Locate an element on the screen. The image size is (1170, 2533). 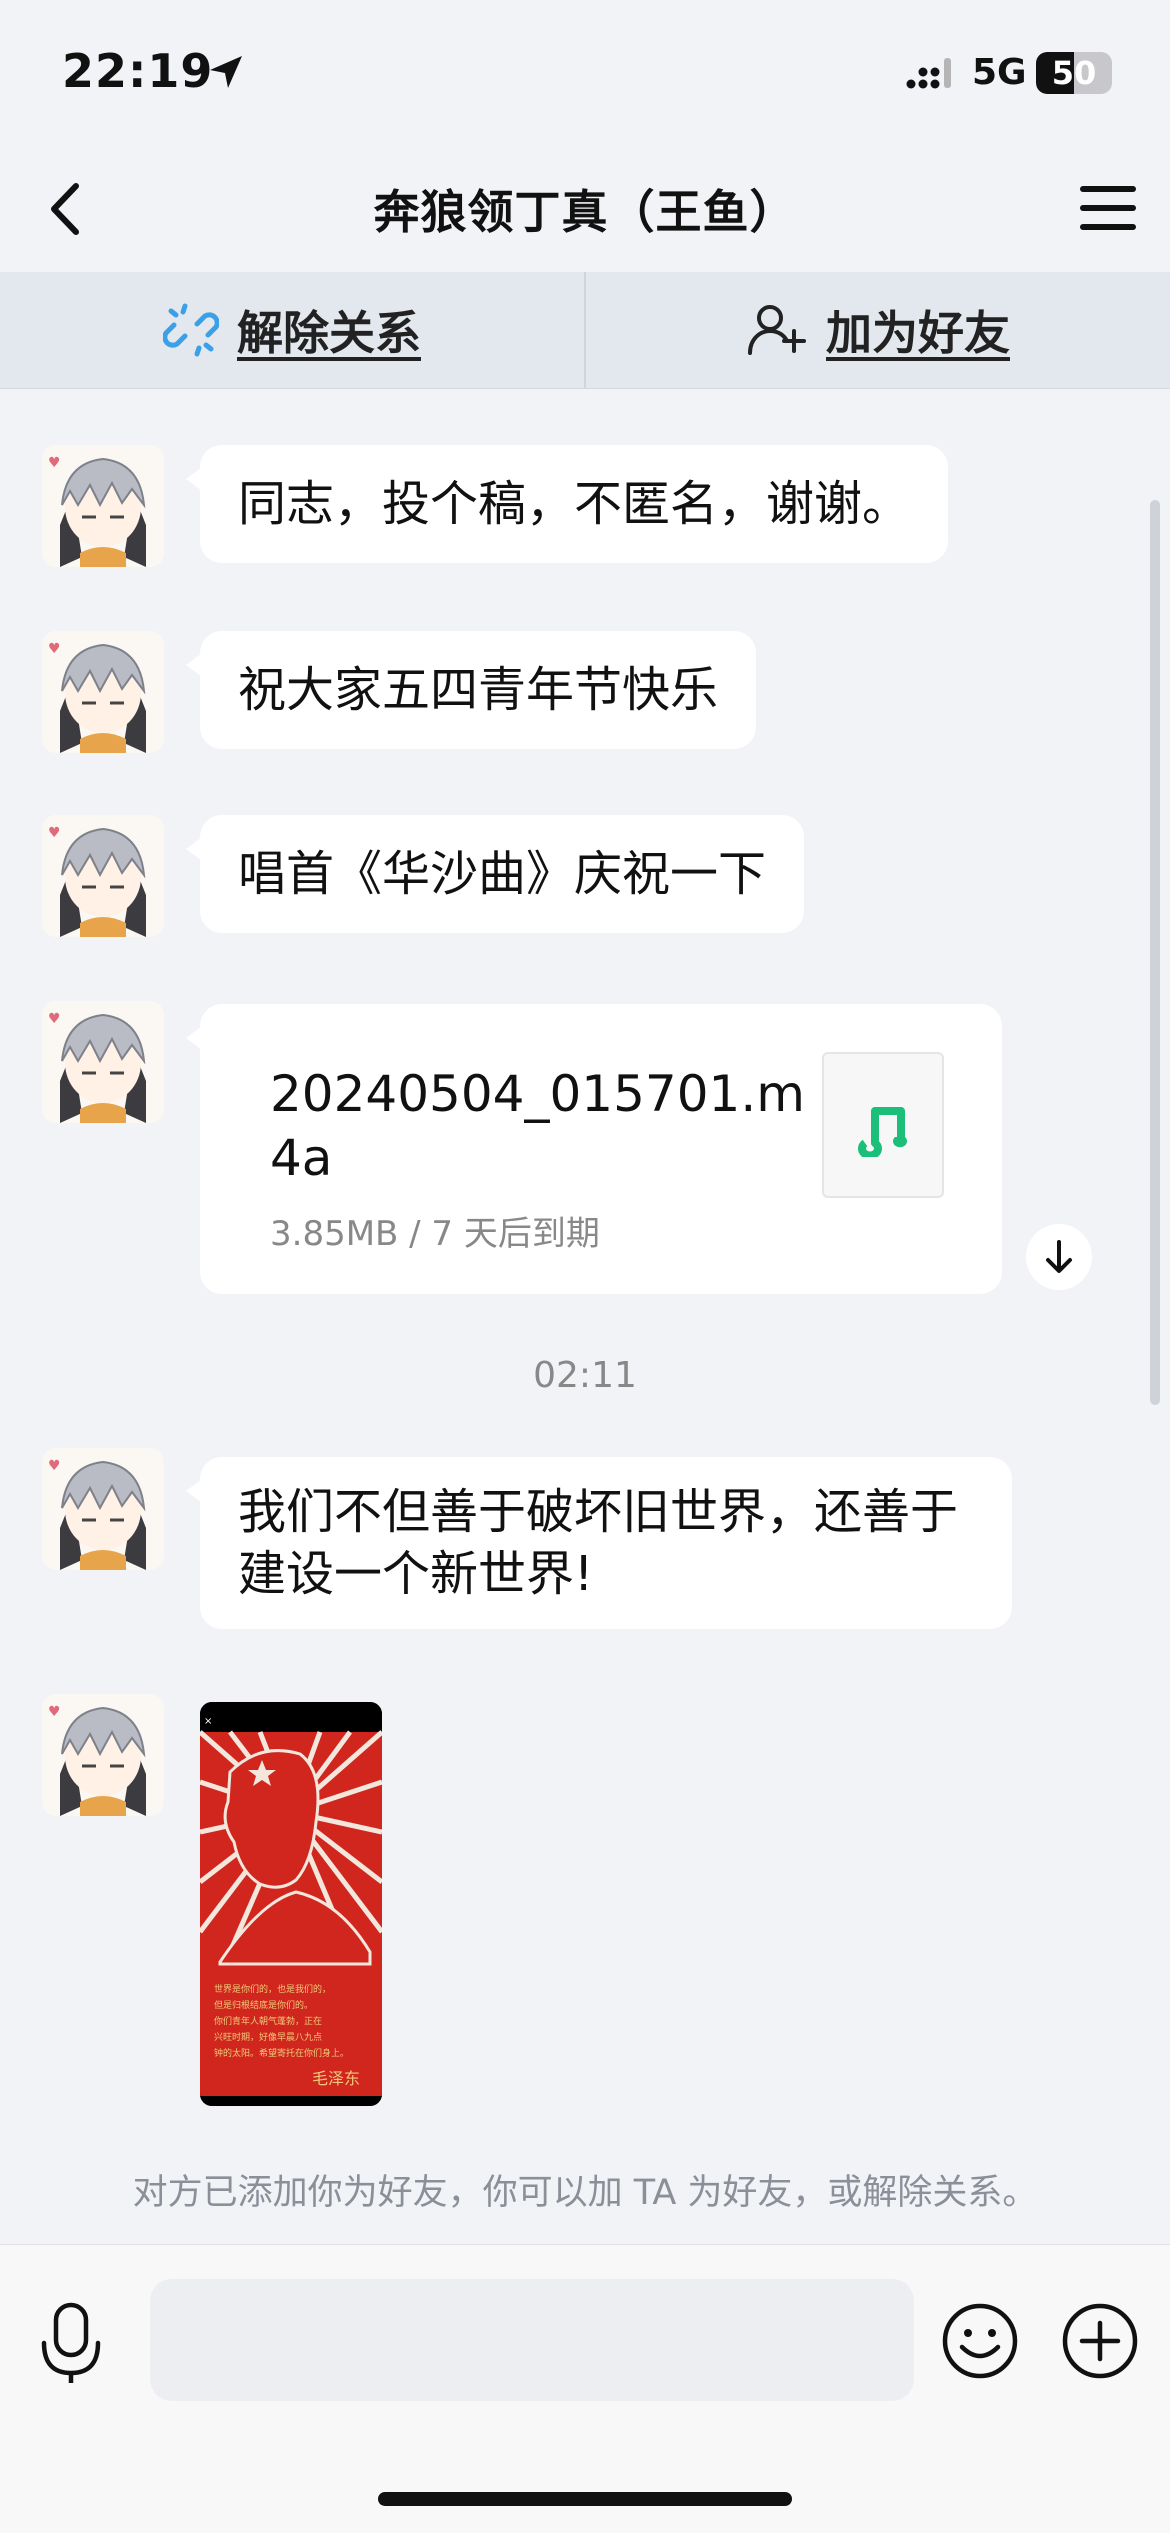
nav-bar: 奔狼领丁真（王鱼） is located at coordinates (585, 211).